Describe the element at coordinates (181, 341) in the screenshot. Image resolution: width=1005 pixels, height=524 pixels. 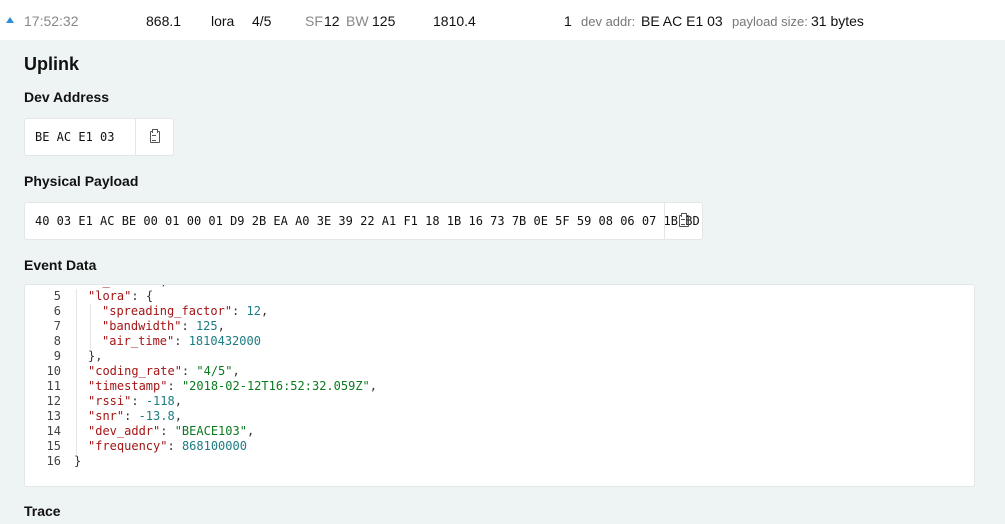
I see `code-text: "air_time": 1810432000` at that location.